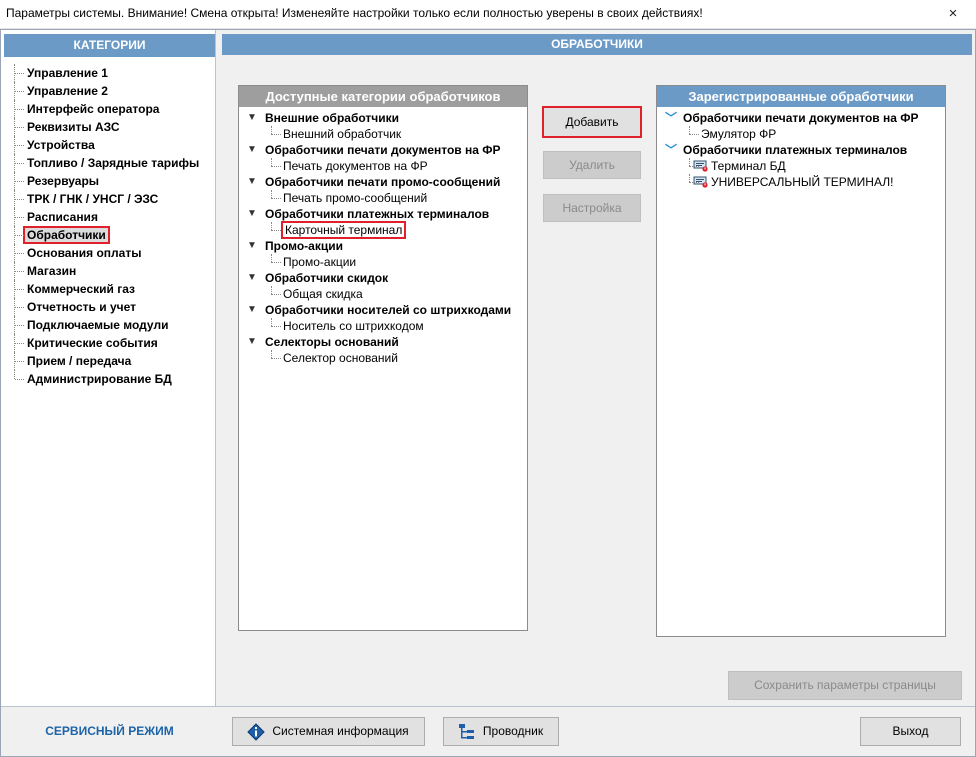 The image size is (976, 757). I want to click on category-item: Основания оплаты, so click(106, 253).